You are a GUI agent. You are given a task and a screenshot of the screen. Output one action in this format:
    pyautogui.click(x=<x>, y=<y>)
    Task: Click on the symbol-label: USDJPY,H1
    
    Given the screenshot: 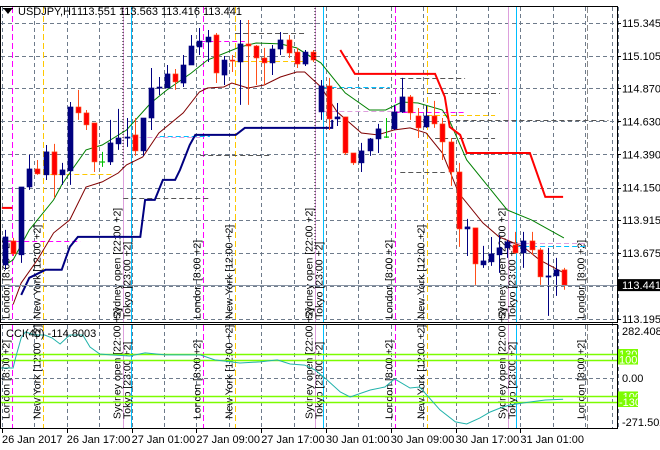 What is the action you would take?
    pyautogui.click(x=47, y=12)
    